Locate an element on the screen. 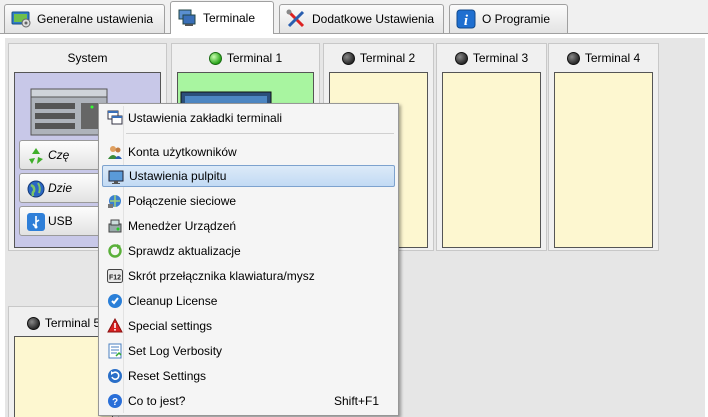 This screenshot has height=417, width=708. warning-icon is located at coordinates (115, 325).